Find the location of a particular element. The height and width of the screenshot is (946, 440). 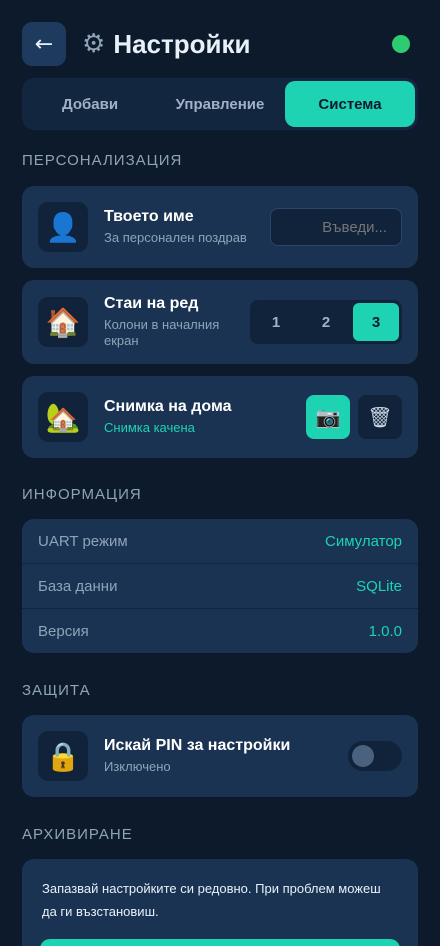

back-button: ← is located at coordinates (44, 44).